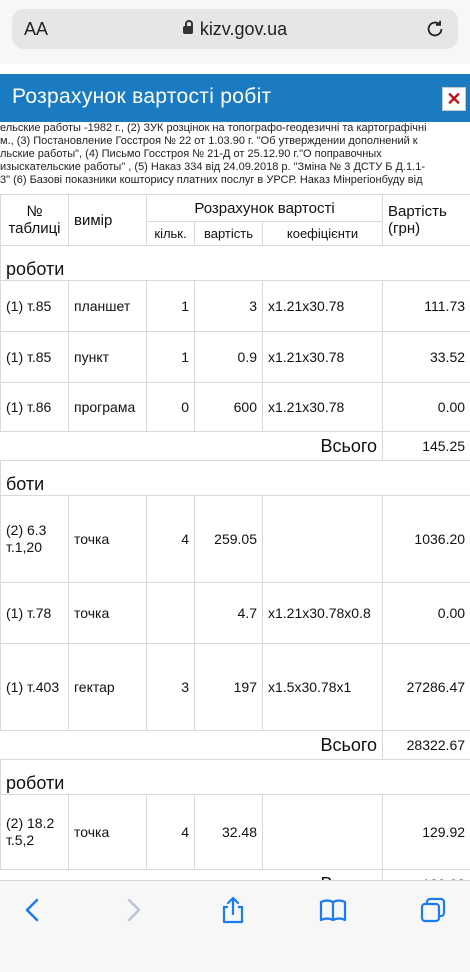 The width and height of the screenshot is (470, 972). Describe the element at coordinates (426, 306) in the screenshot. I see `cell-value: 111.73` at that location.